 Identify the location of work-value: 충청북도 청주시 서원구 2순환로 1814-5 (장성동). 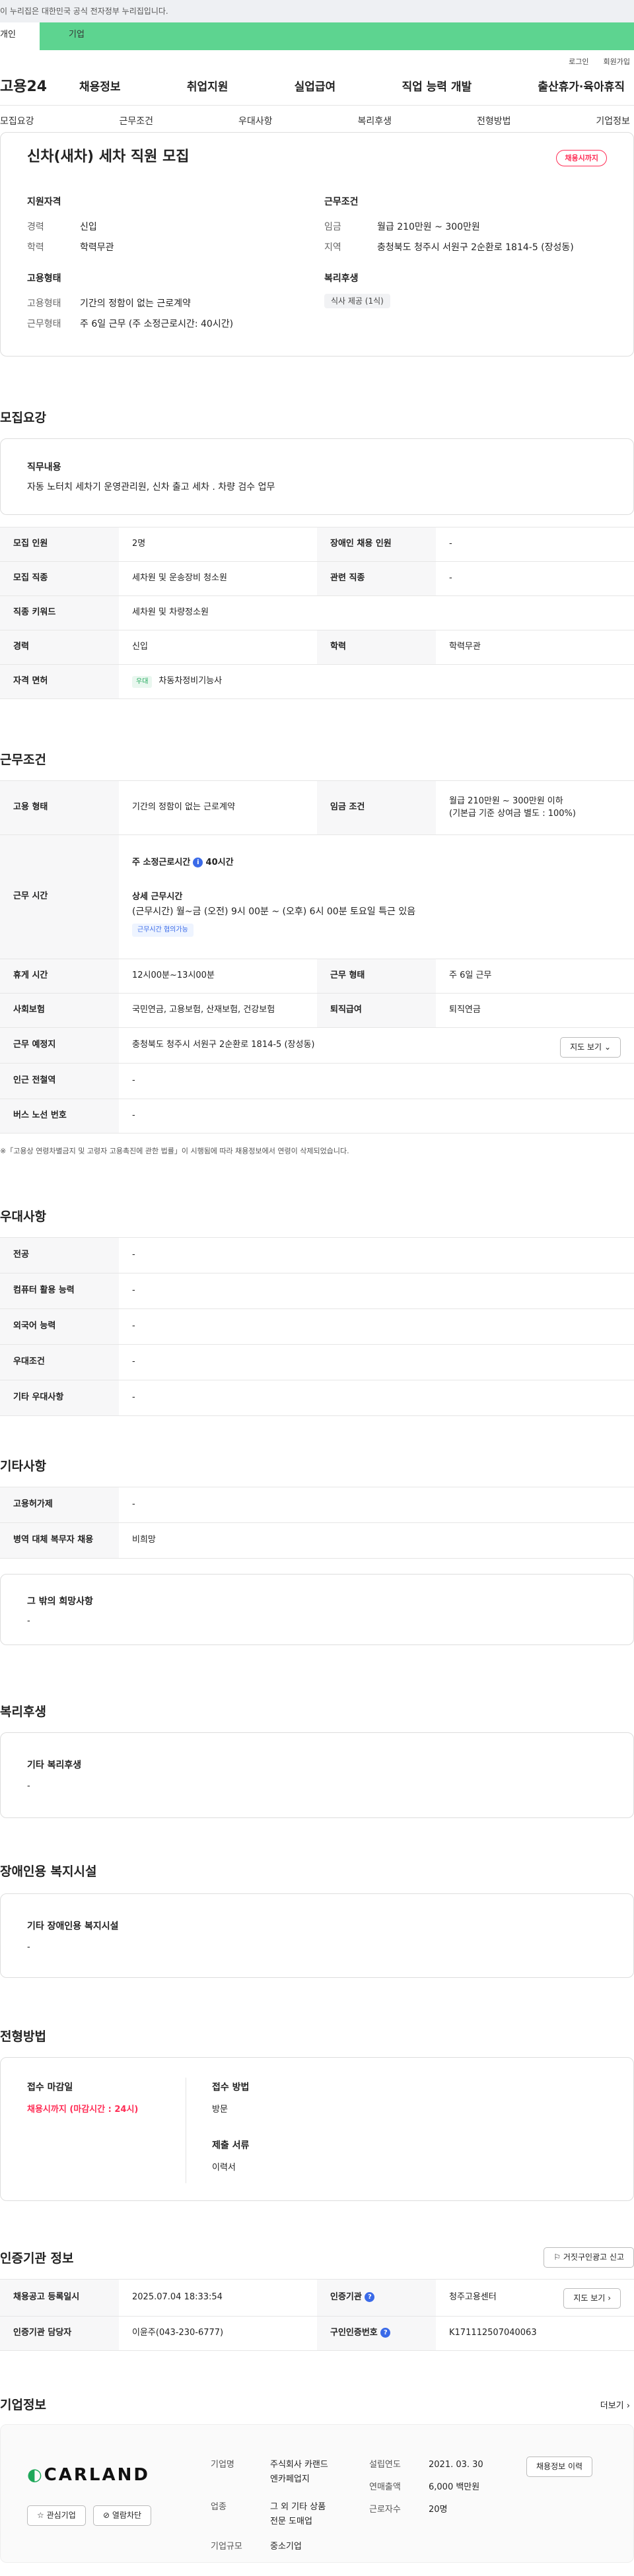
(475, 248).